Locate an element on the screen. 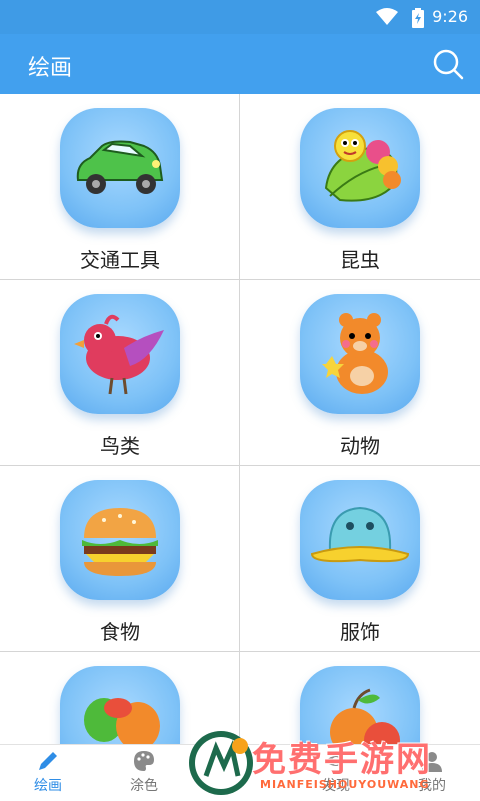 The height and width of the screenshot is (801, 480). category-label: 动物 is located at coordinates (360, 446).